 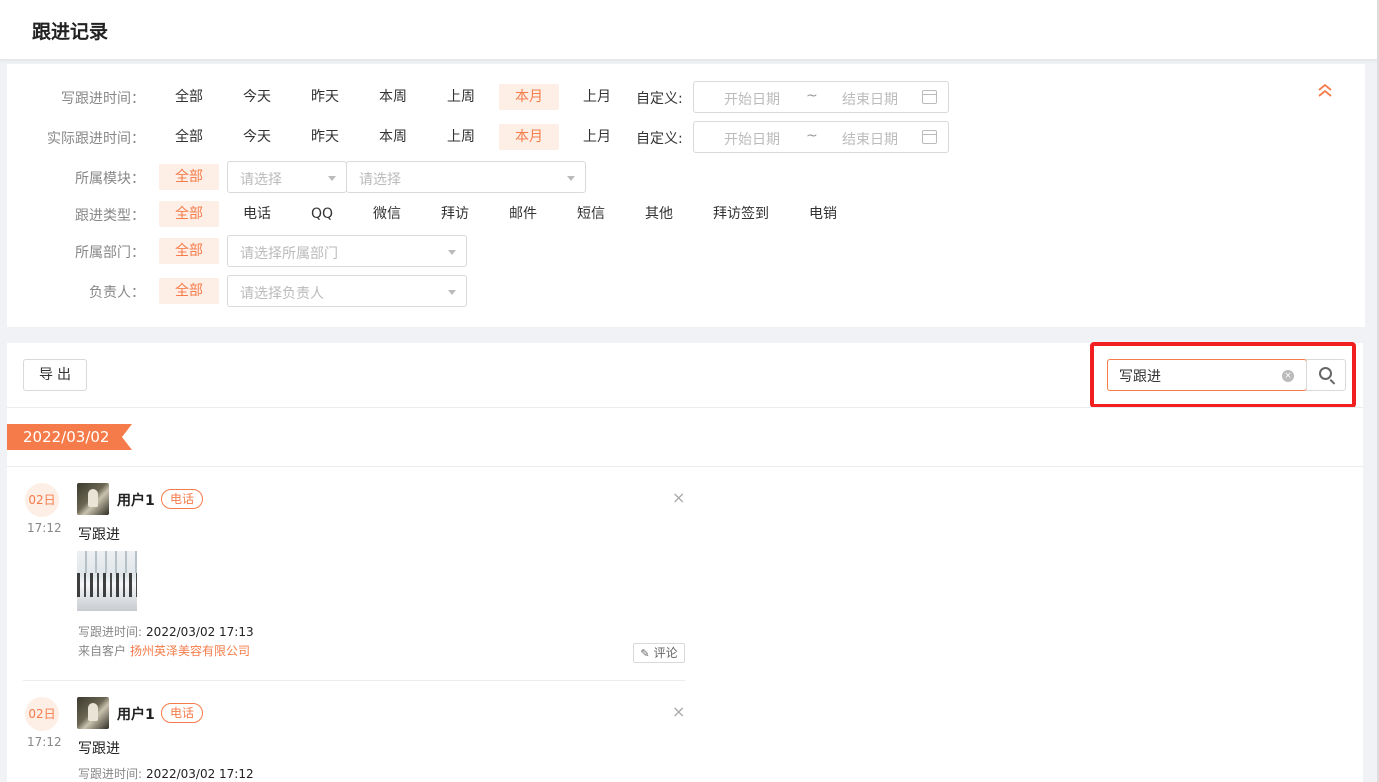 What do you see at coordinates (466, 177) in the screenshot?
I see `module-select-2: 请选择` at bounding box center [466, 177].